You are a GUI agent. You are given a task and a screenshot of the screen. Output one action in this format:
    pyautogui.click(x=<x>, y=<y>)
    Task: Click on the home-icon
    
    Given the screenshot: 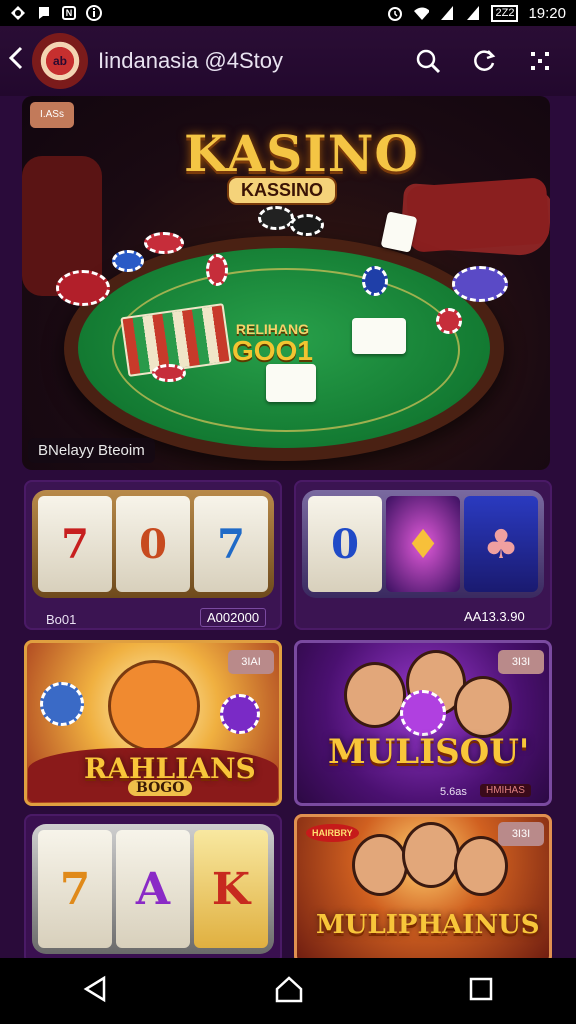 What is the action you would take?
    pyautogui.click(x=289, y=991)
    